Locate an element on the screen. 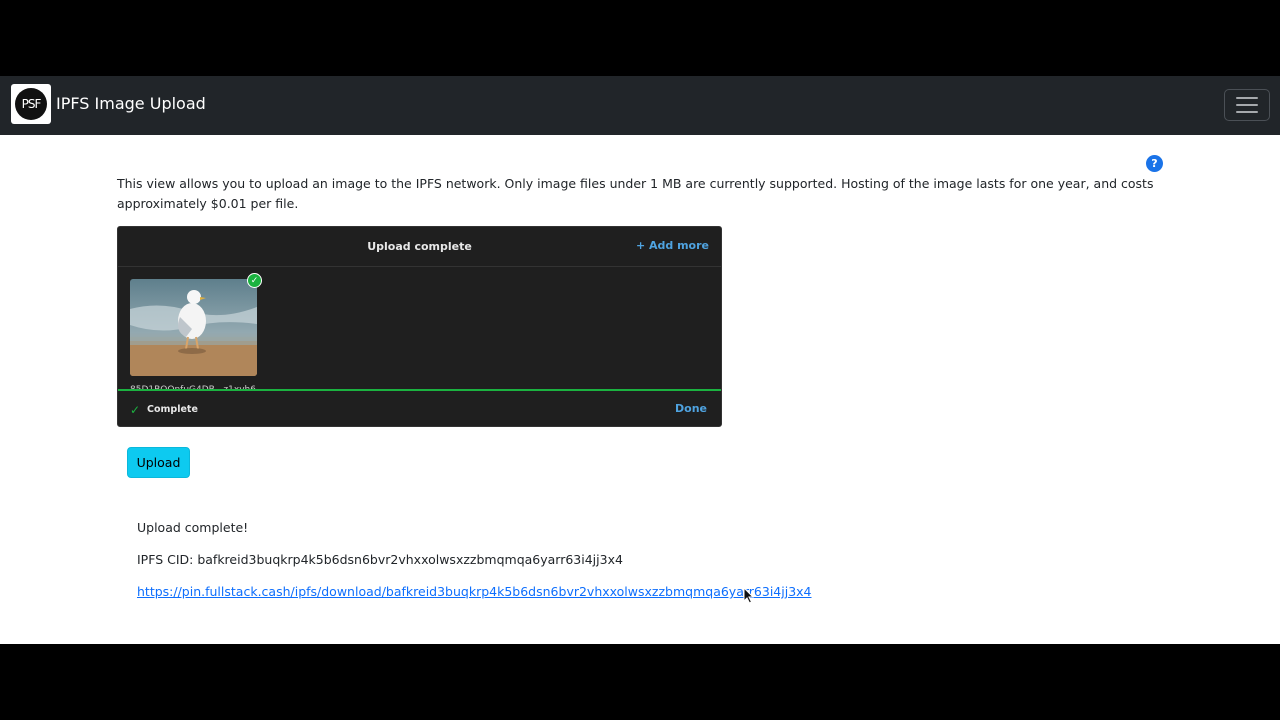 Image resolution: width=1280 pixels, height=720 pixels. done-button: Done is located at coordinates (691, 408).